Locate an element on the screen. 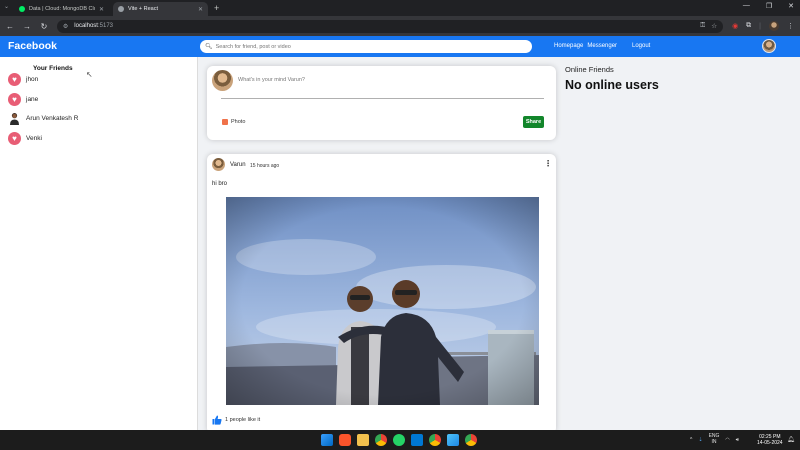 The width and height of the screenshot is (800, 450). os-taskbar: ^ ⇣ ENG IN ◠ 🔊︎ 02:25 PM 14-05-2024 🔔︎ is located at coordinates (400, 440).